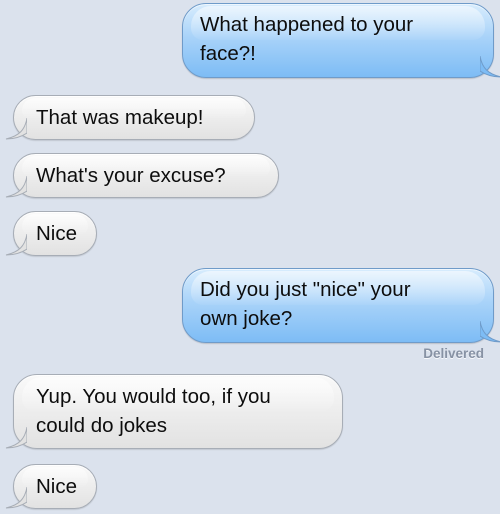 Image resolution: width=500 pixels, height=514 pixels. I want to click on message-bubble-incoming: That was makeup!, so click(130, 117).